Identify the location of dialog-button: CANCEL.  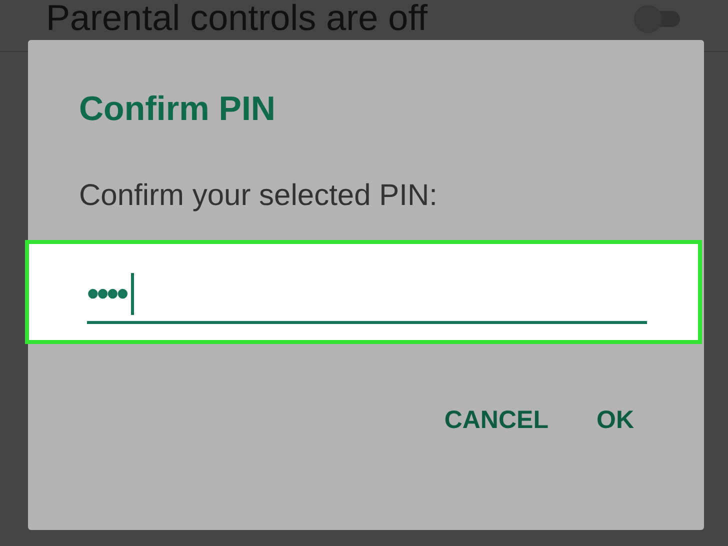
(496, 421).